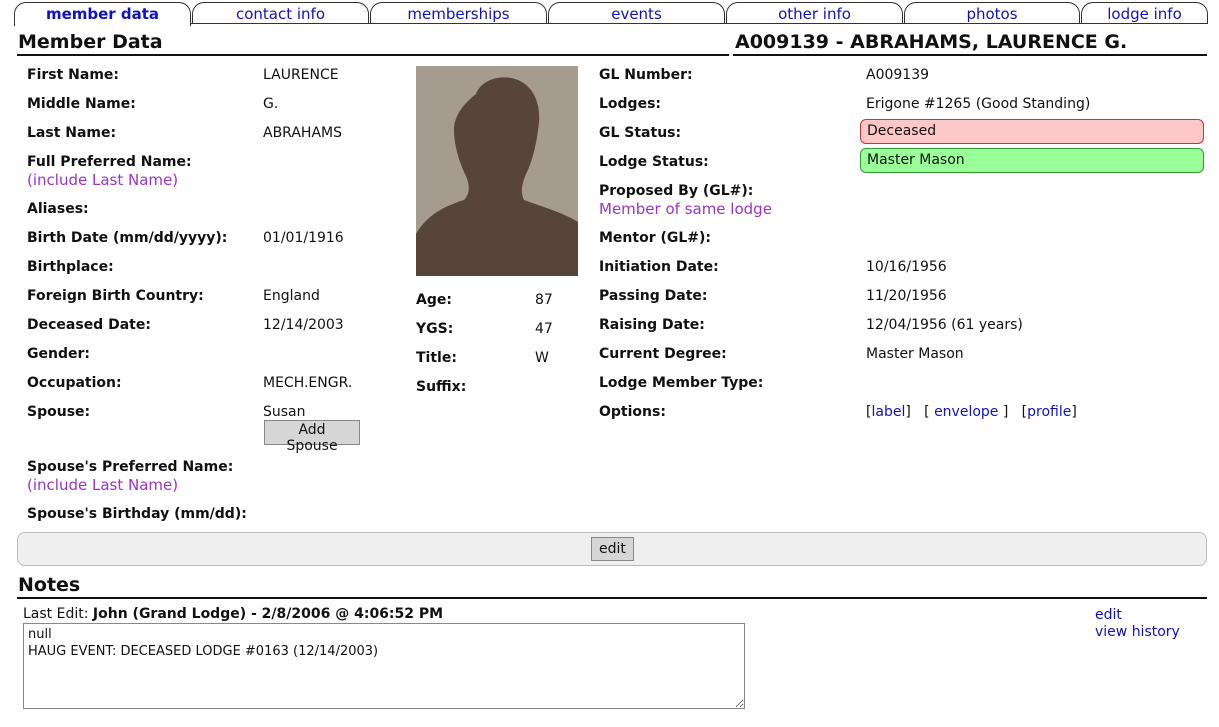 The height and width of the screenshot is (727, 1219). I want to click on passing-date-value: 11/20/1956, so click(906, 296).